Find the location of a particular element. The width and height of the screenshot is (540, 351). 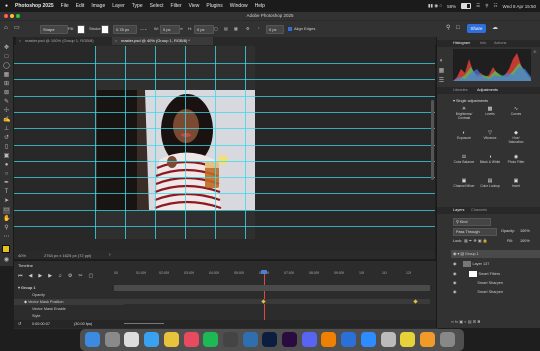

history-brush-icon: ↺ is located at coordinates (6, 138).